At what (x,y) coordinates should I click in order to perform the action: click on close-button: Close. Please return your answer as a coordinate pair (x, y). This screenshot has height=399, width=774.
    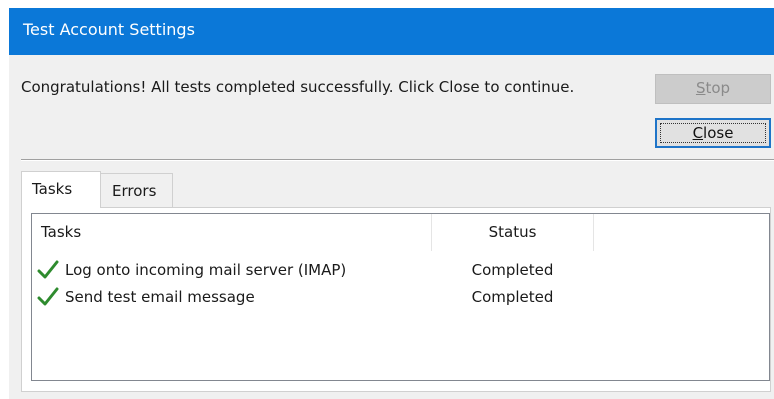
    Looking at the image, I should click on (713, 133).